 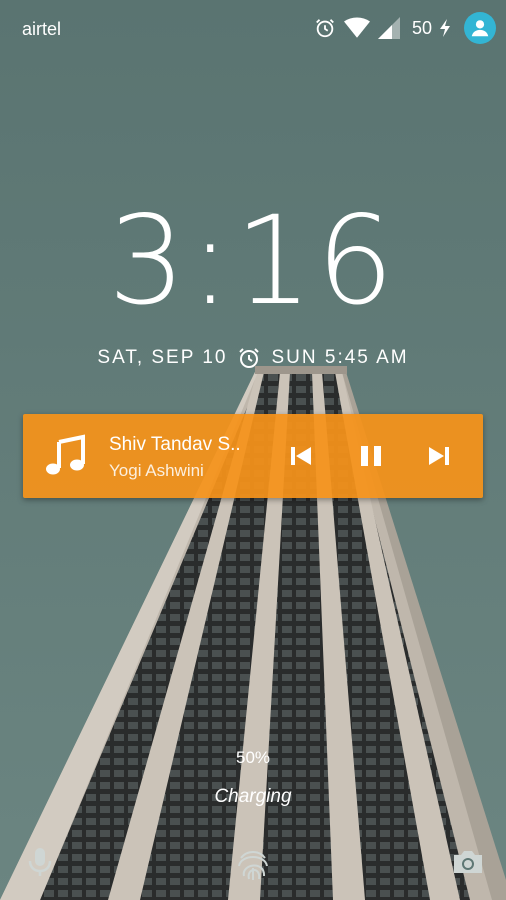 What do you see at coordinates (340, 357) in the screenshot?
I see `next-alarm: SUN 5:45 AM` at bounding box center [340, 357].